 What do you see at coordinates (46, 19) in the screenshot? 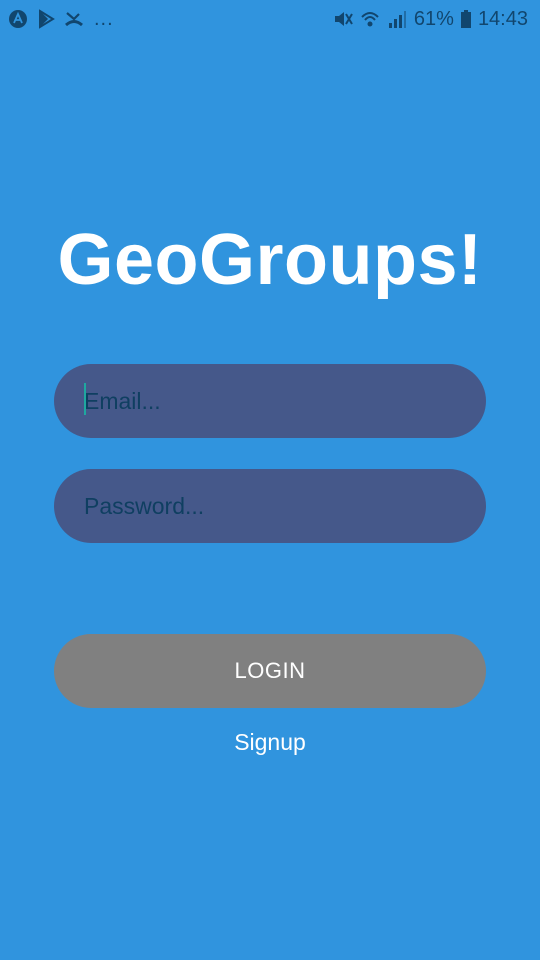
I see `play-icon` at bounding box center [46, 19].